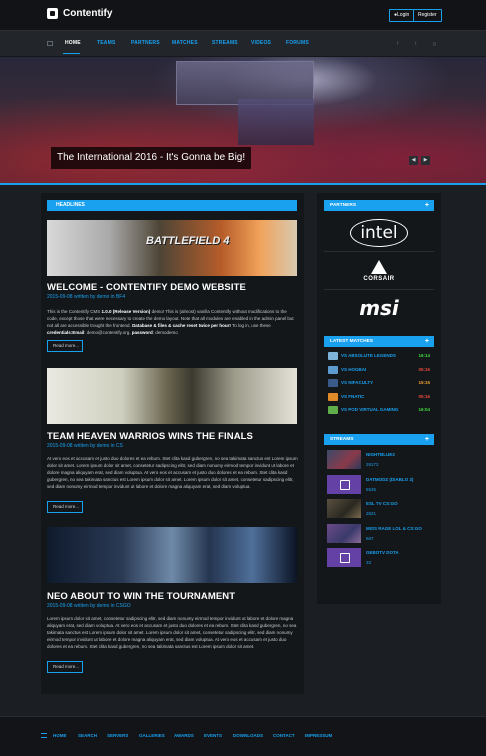 The width and height of the screenshot is (486, 756). What do you see at coordinates (413, 160) in the screenshot?
I see `slider-prev-icon: ◀` at bounding box center [413, 160].